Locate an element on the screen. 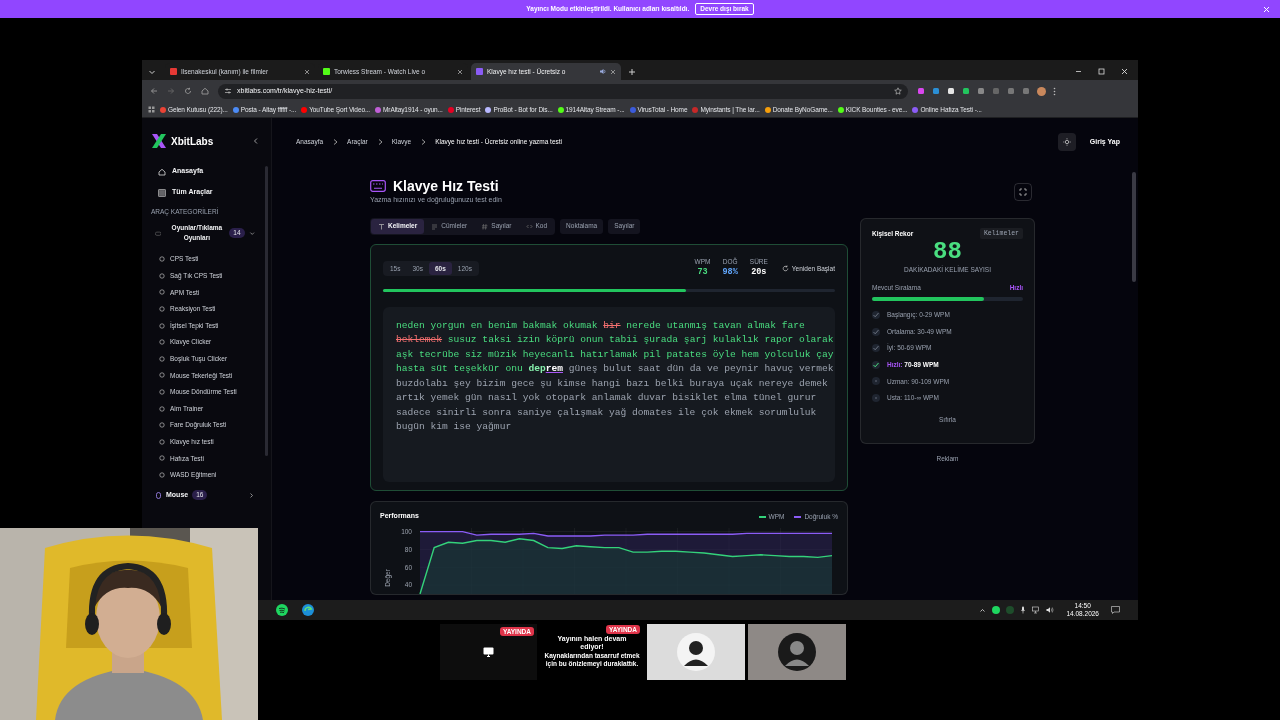 This screenshot has width=1280, height=720. stat-value: 98% is located at coordinates (730, 272).